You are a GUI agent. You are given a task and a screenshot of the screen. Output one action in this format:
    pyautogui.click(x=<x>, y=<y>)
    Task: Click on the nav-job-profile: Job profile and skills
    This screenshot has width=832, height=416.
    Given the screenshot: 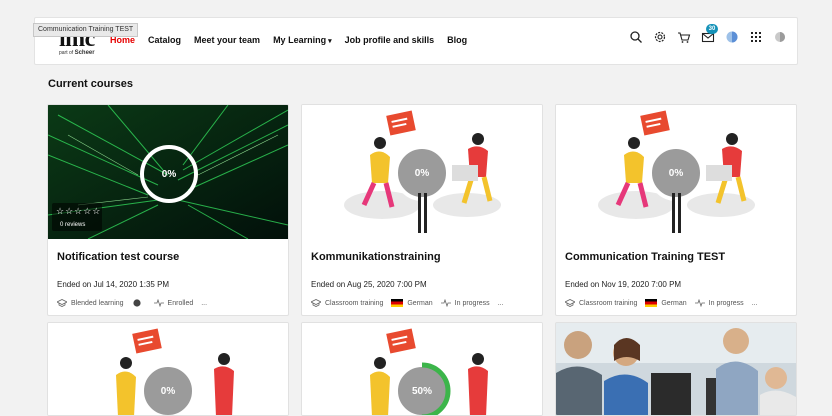 What is the action you would take?
    pyautogui.click(x=390, y=40)
    